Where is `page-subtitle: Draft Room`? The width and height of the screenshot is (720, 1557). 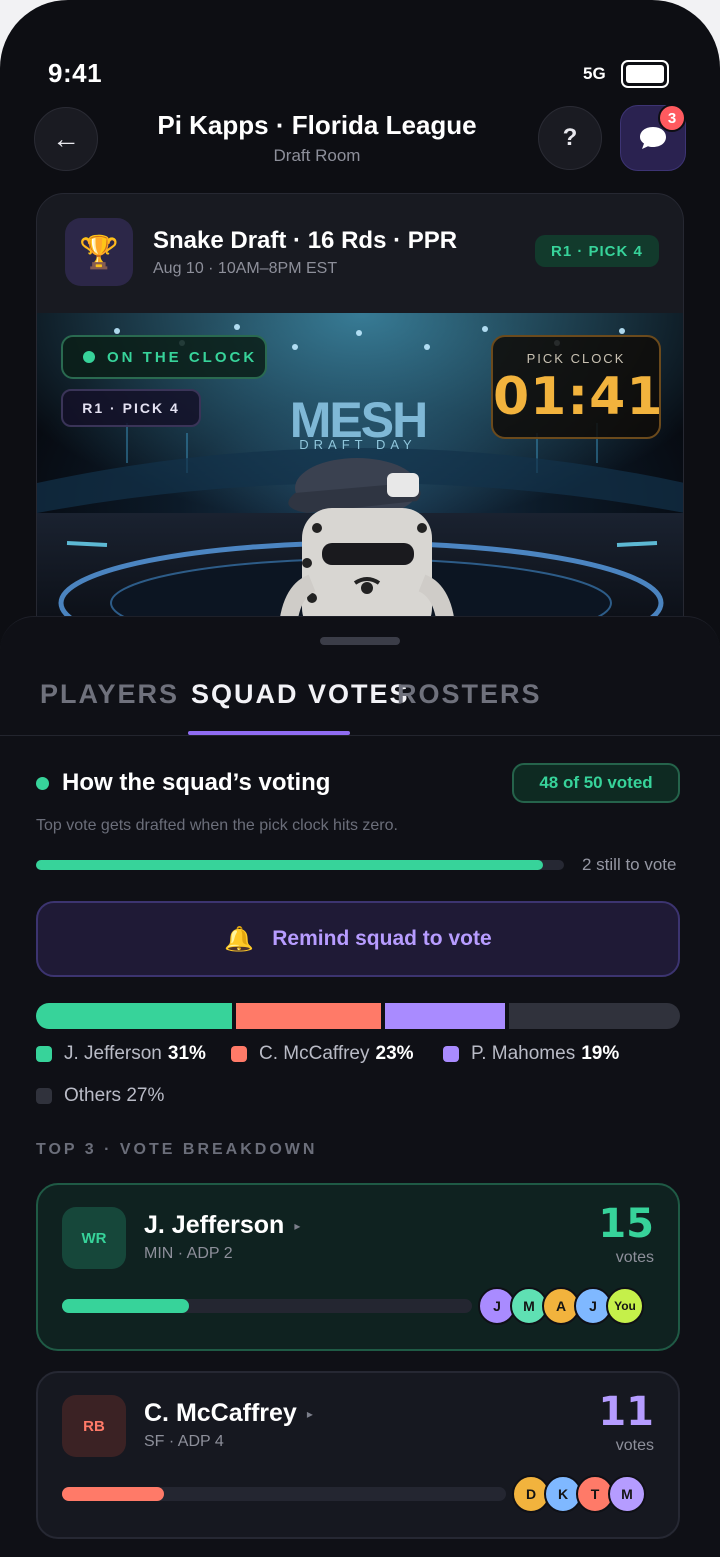 page-subtitle: Draft Room is located at coordinates (317, 155).